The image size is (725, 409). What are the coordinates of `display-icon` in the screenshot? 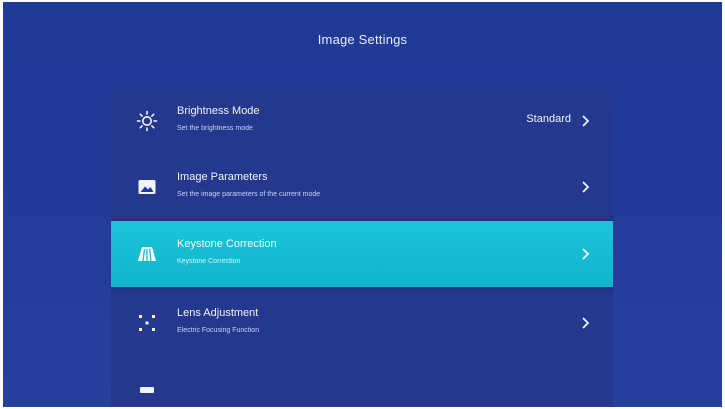 It's located at (147, 390).